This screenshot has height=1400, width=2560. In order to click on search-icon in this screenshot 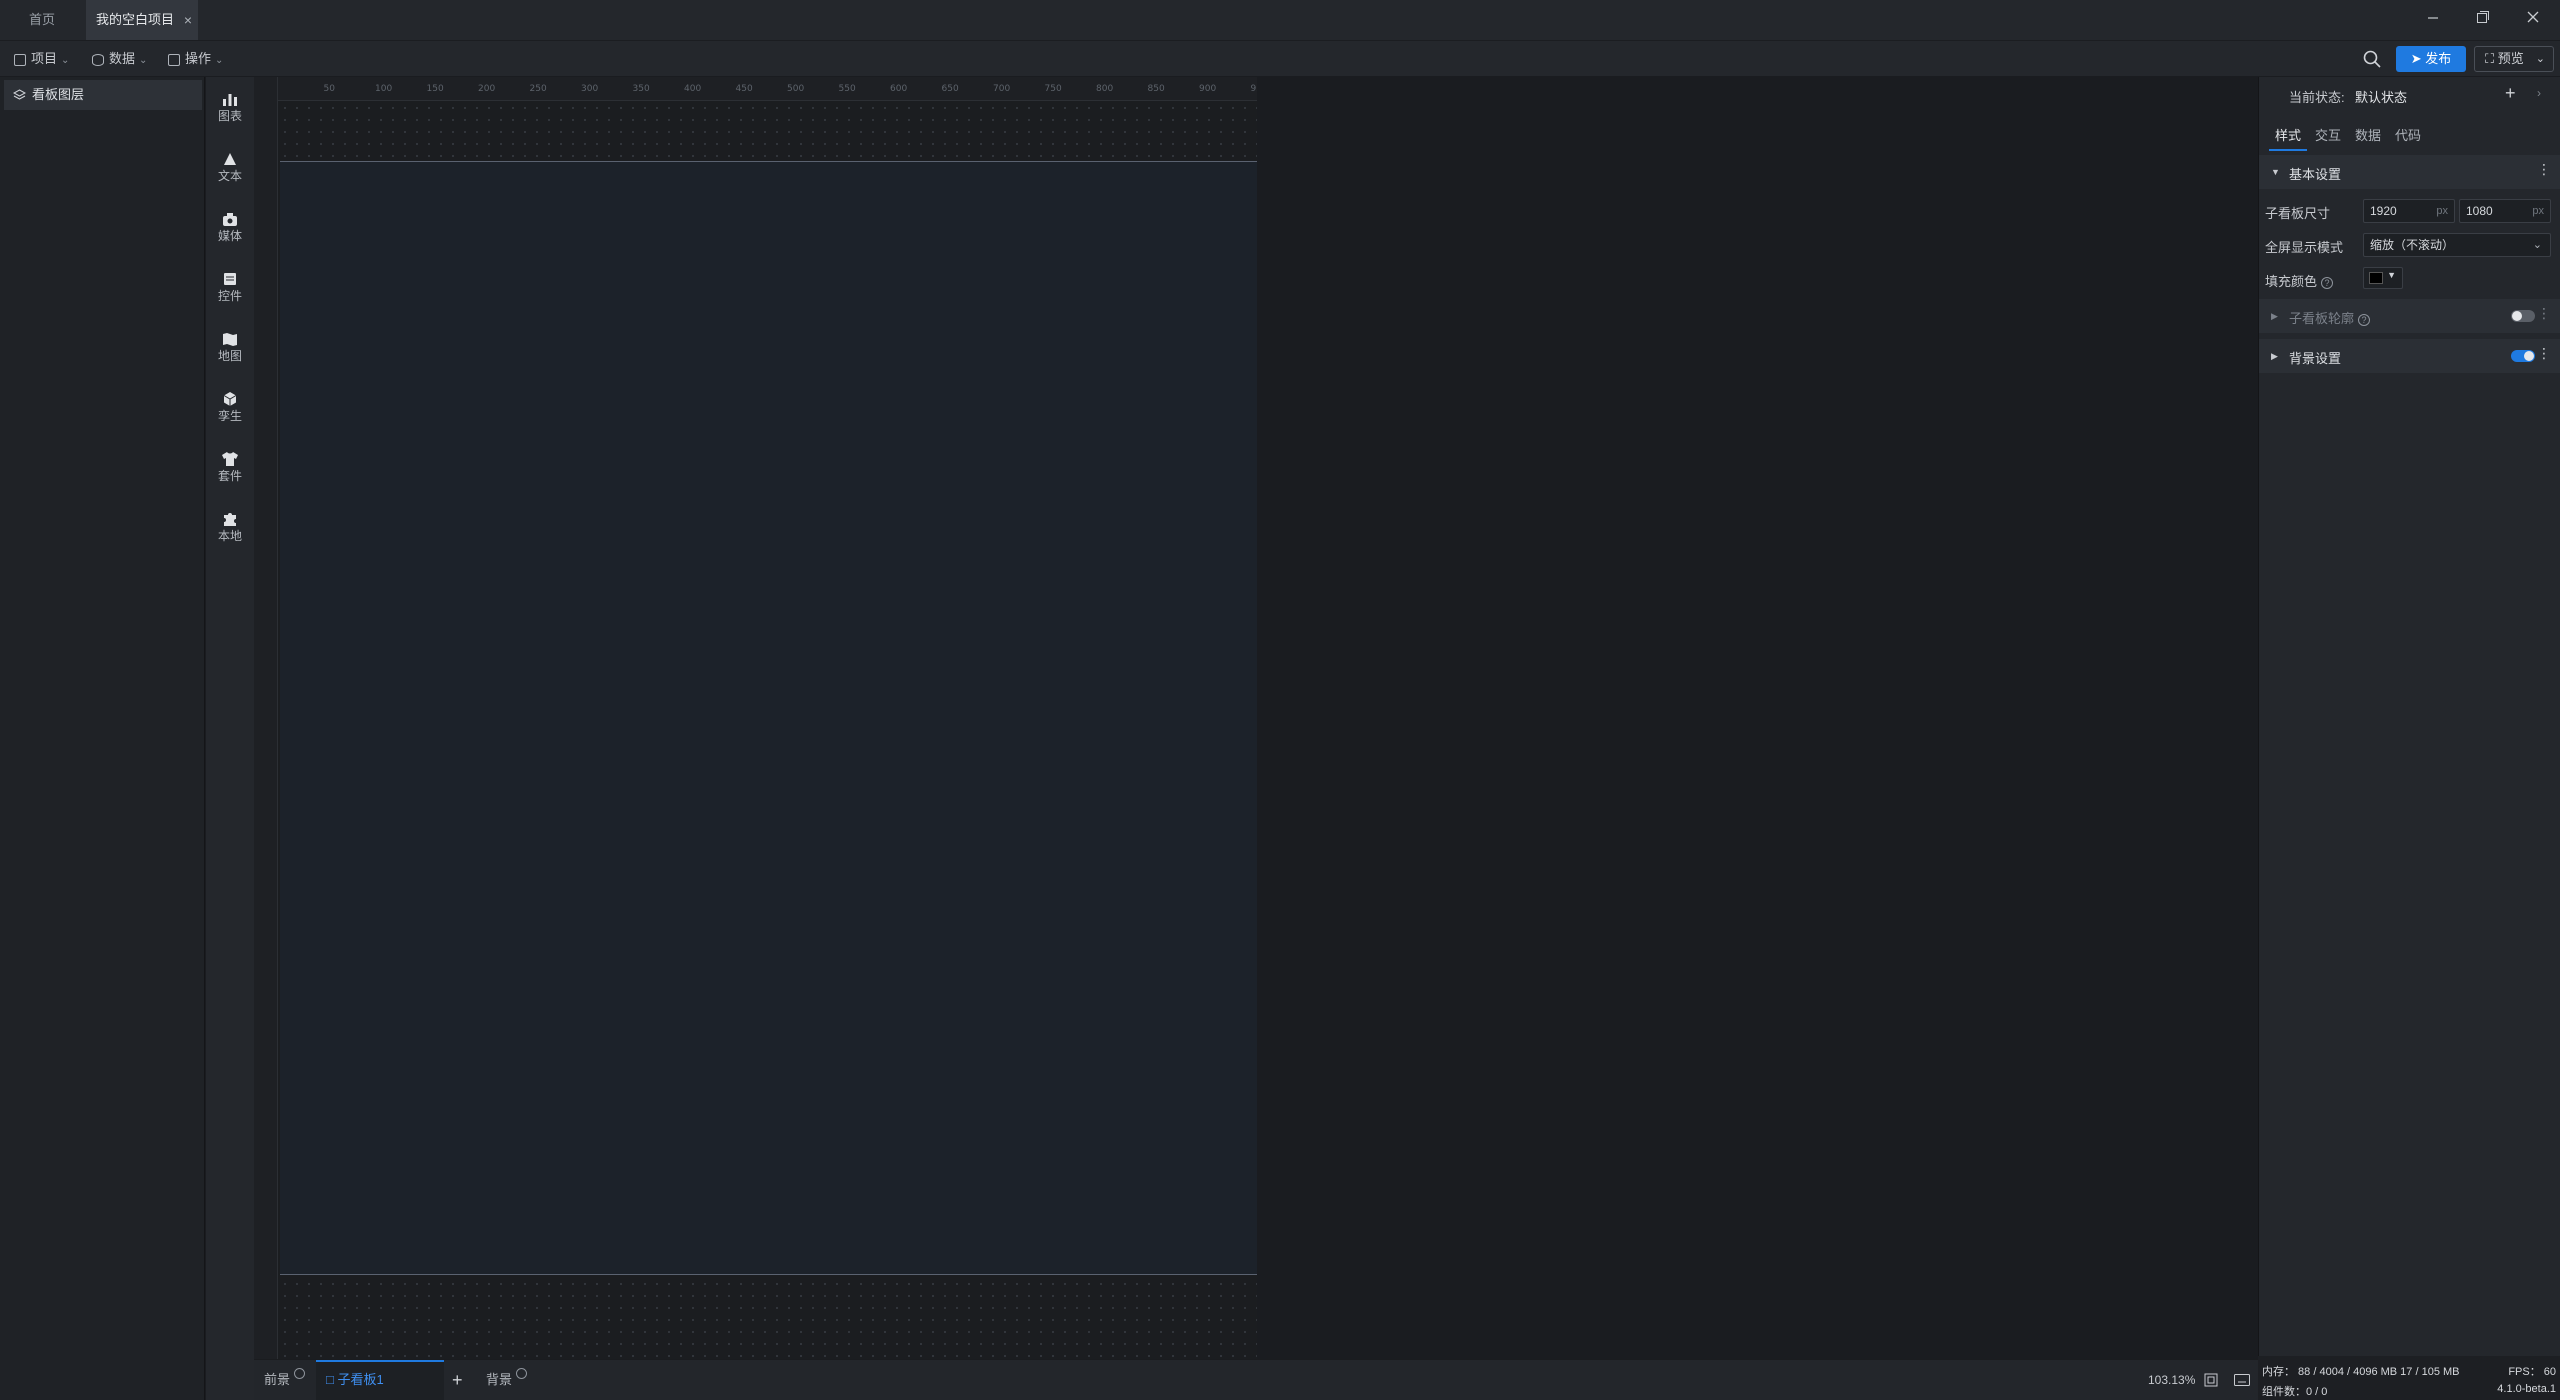, I will do `click(2372, 59)`.